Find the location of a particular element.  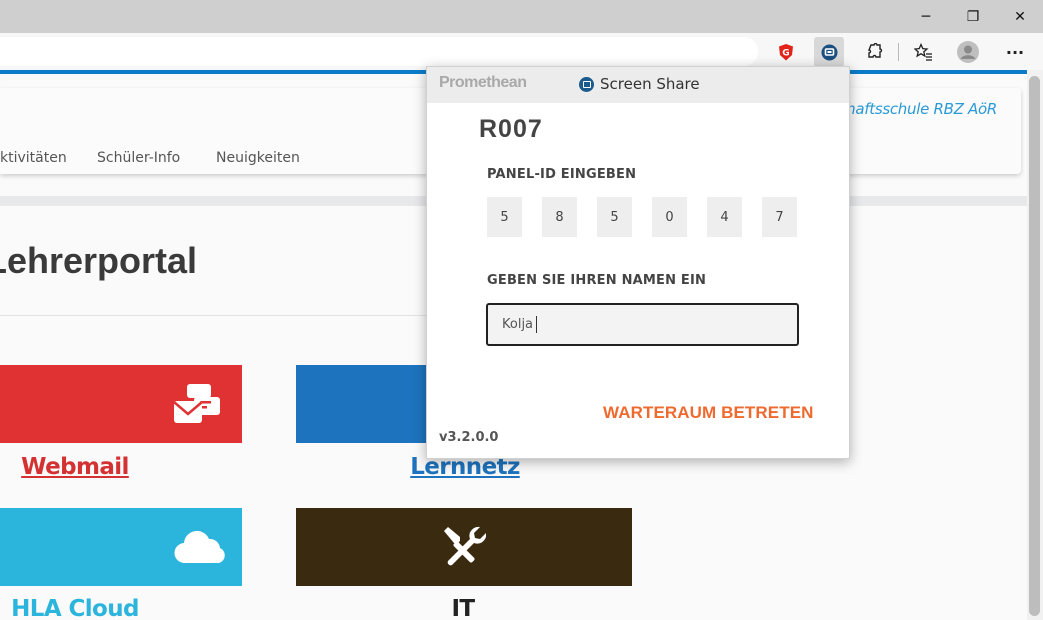

nav-item-neuigkeiten: Neuigkeiten is located at coordinates (258, 158).